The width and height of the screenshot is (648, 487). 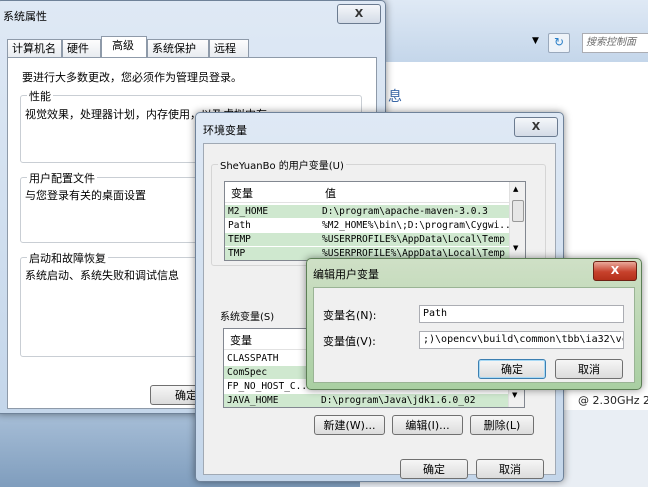 What do you see at coordinates (239, 225) in the screenshot?
I see `row-name: Path` at bounding box center [239, 225].